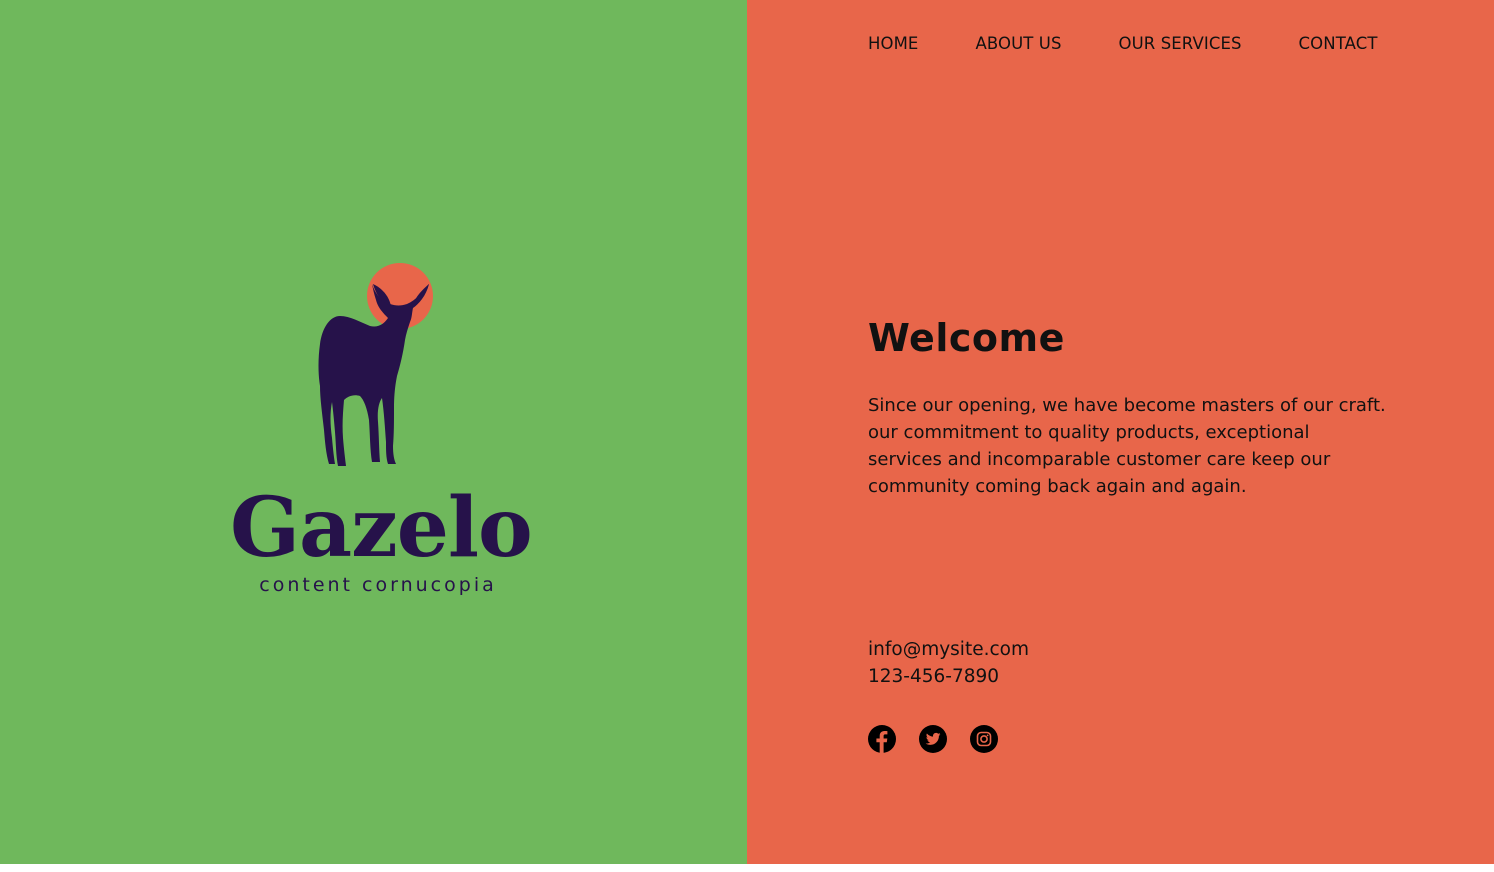 The width and height of the screenshot is (1494, 872). Describe the element at coordinates (893, 43) in the screenshot. I see `nav-home: HOME` at that location.